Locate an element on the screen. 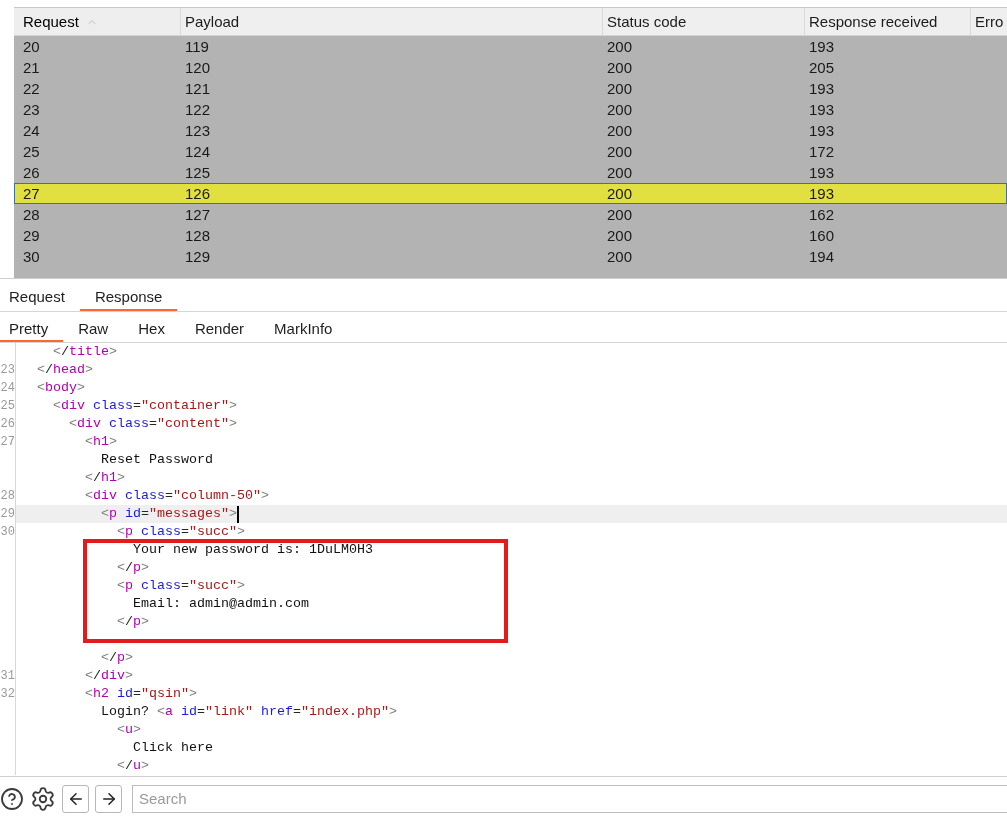 The image size is (1007, 820). view-tab: Render is located at coordinates (219, 327).